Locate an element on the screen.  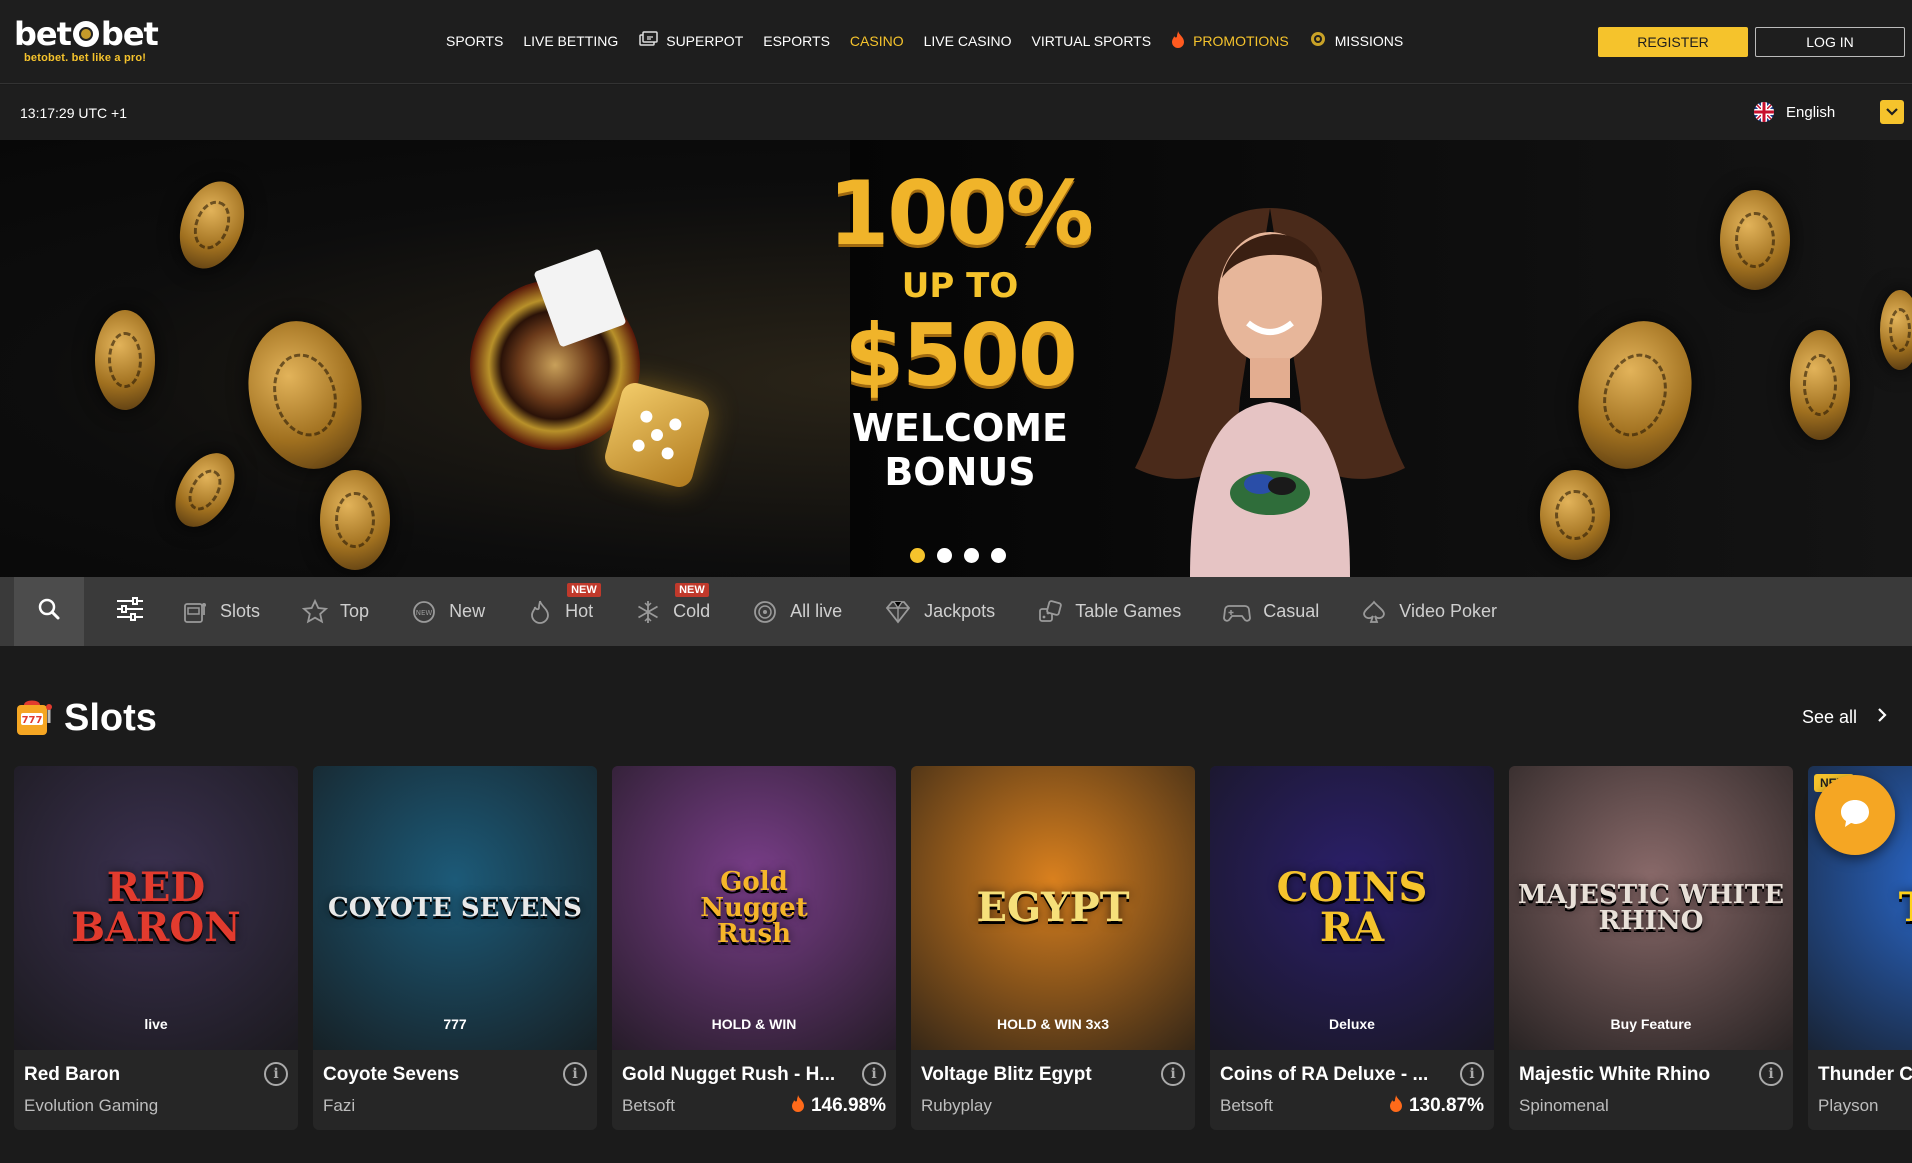
game-thumbnail: COYOTE SEVENS 777 is located at coordinates (455, 908).